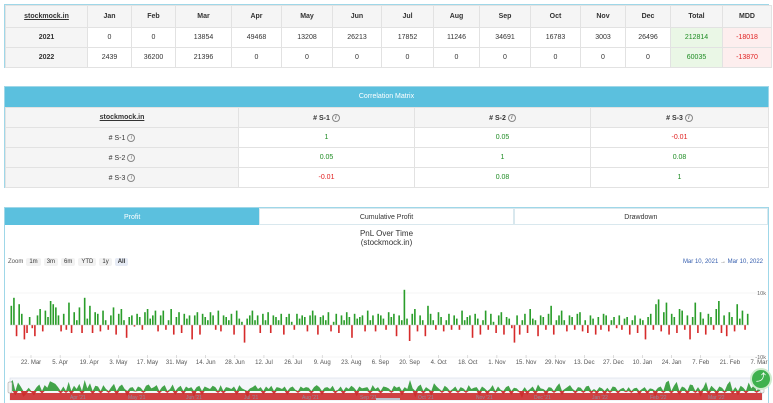 The height and width of the screenshot is (403, 773). Describe the element at coordinates (122, 117) in the screenshot. I see `correlation-name-header: stockmock.in` at that location.